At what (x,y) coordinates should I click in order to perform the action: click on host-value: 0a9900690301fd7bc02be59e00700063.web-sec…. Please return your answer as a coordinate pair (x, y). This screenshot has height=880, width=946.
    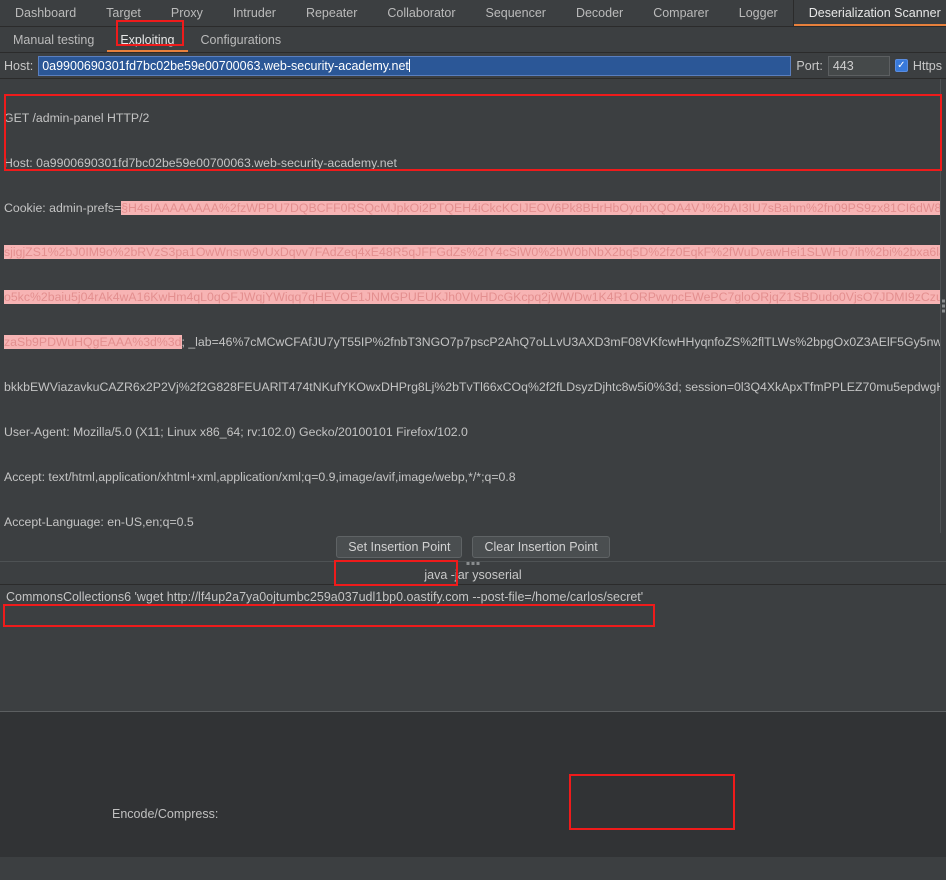
    Looking at the image, I should click on (225, 65).